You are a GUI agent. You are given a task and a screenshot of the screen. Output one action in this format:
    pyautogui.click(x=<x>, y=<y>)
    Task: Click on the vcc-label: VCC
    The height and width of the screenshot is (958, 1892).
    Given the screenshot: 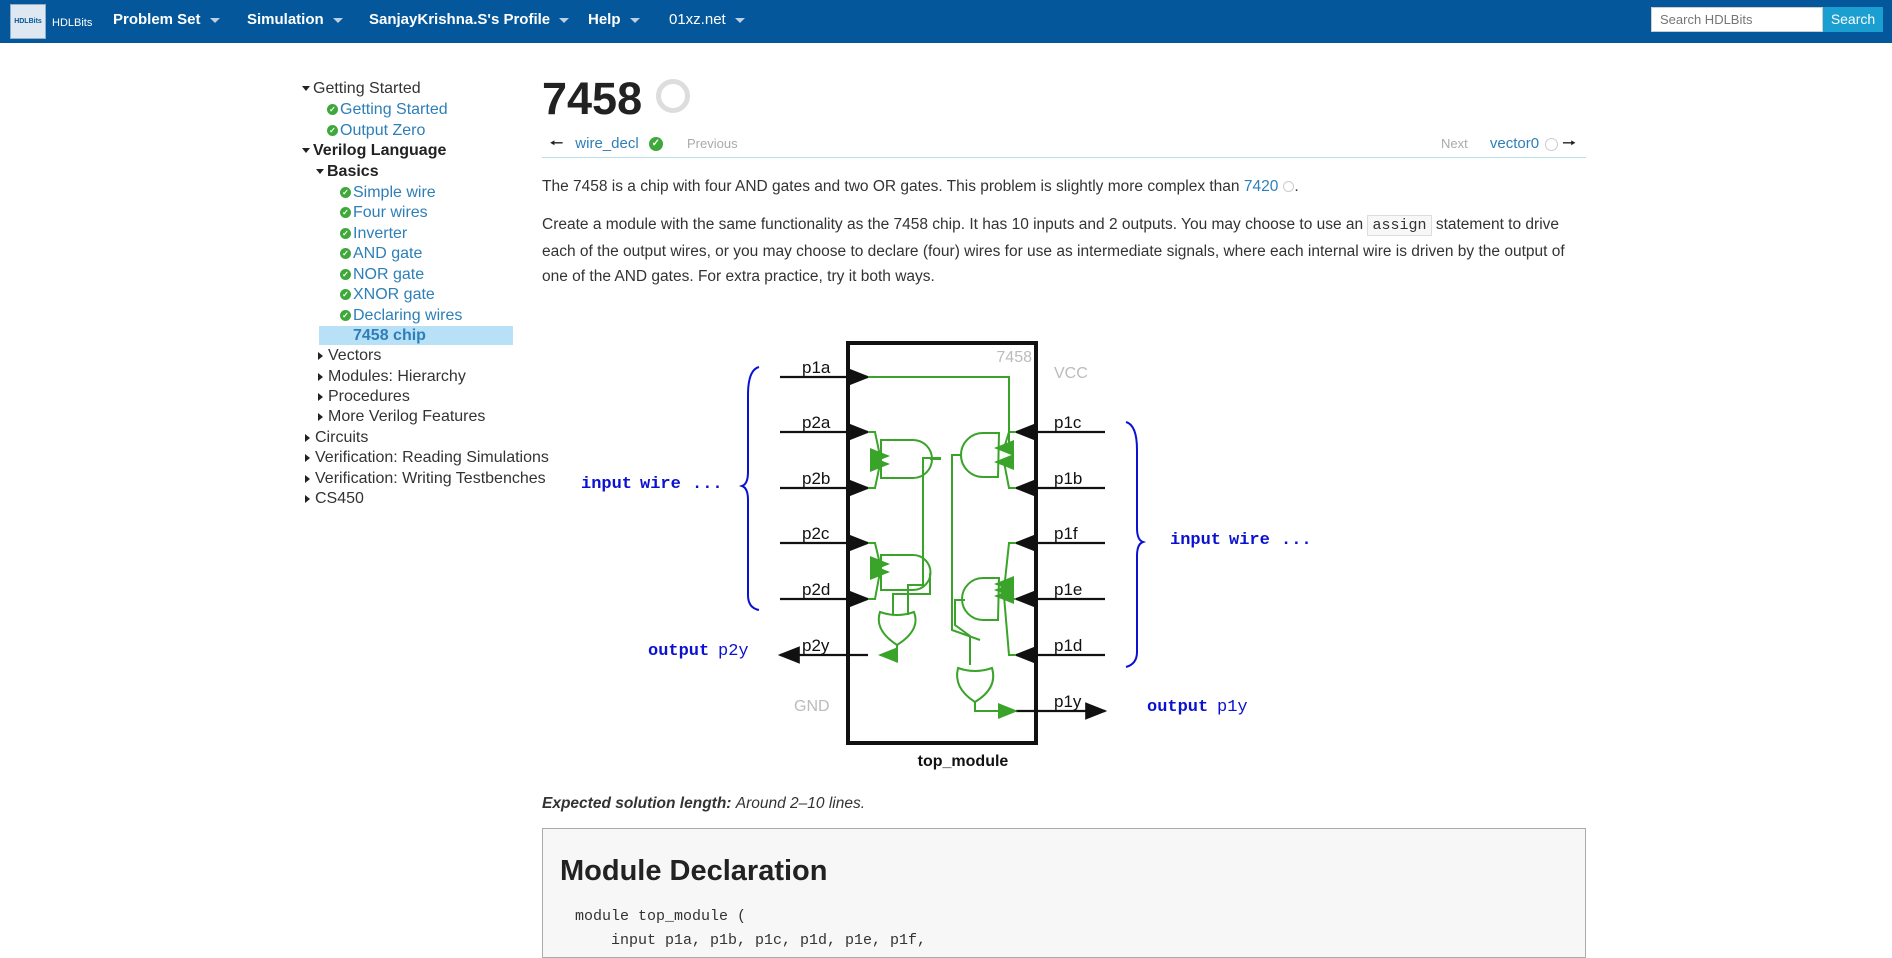 What is the action you would take?
    pyautogui.click(x=1071, y=373)
    